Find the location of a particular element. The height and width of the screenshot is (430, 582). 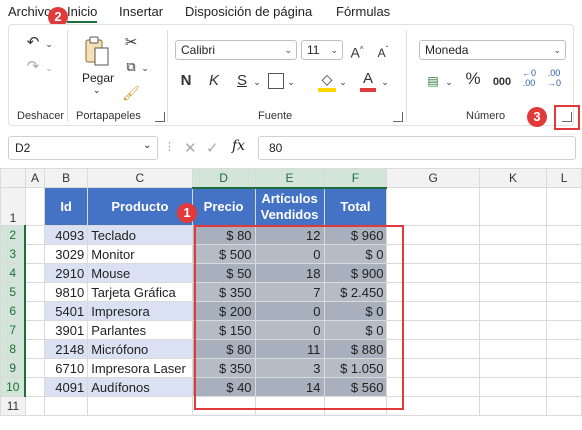

col-header-d: D is located at coordinates (223, 178).